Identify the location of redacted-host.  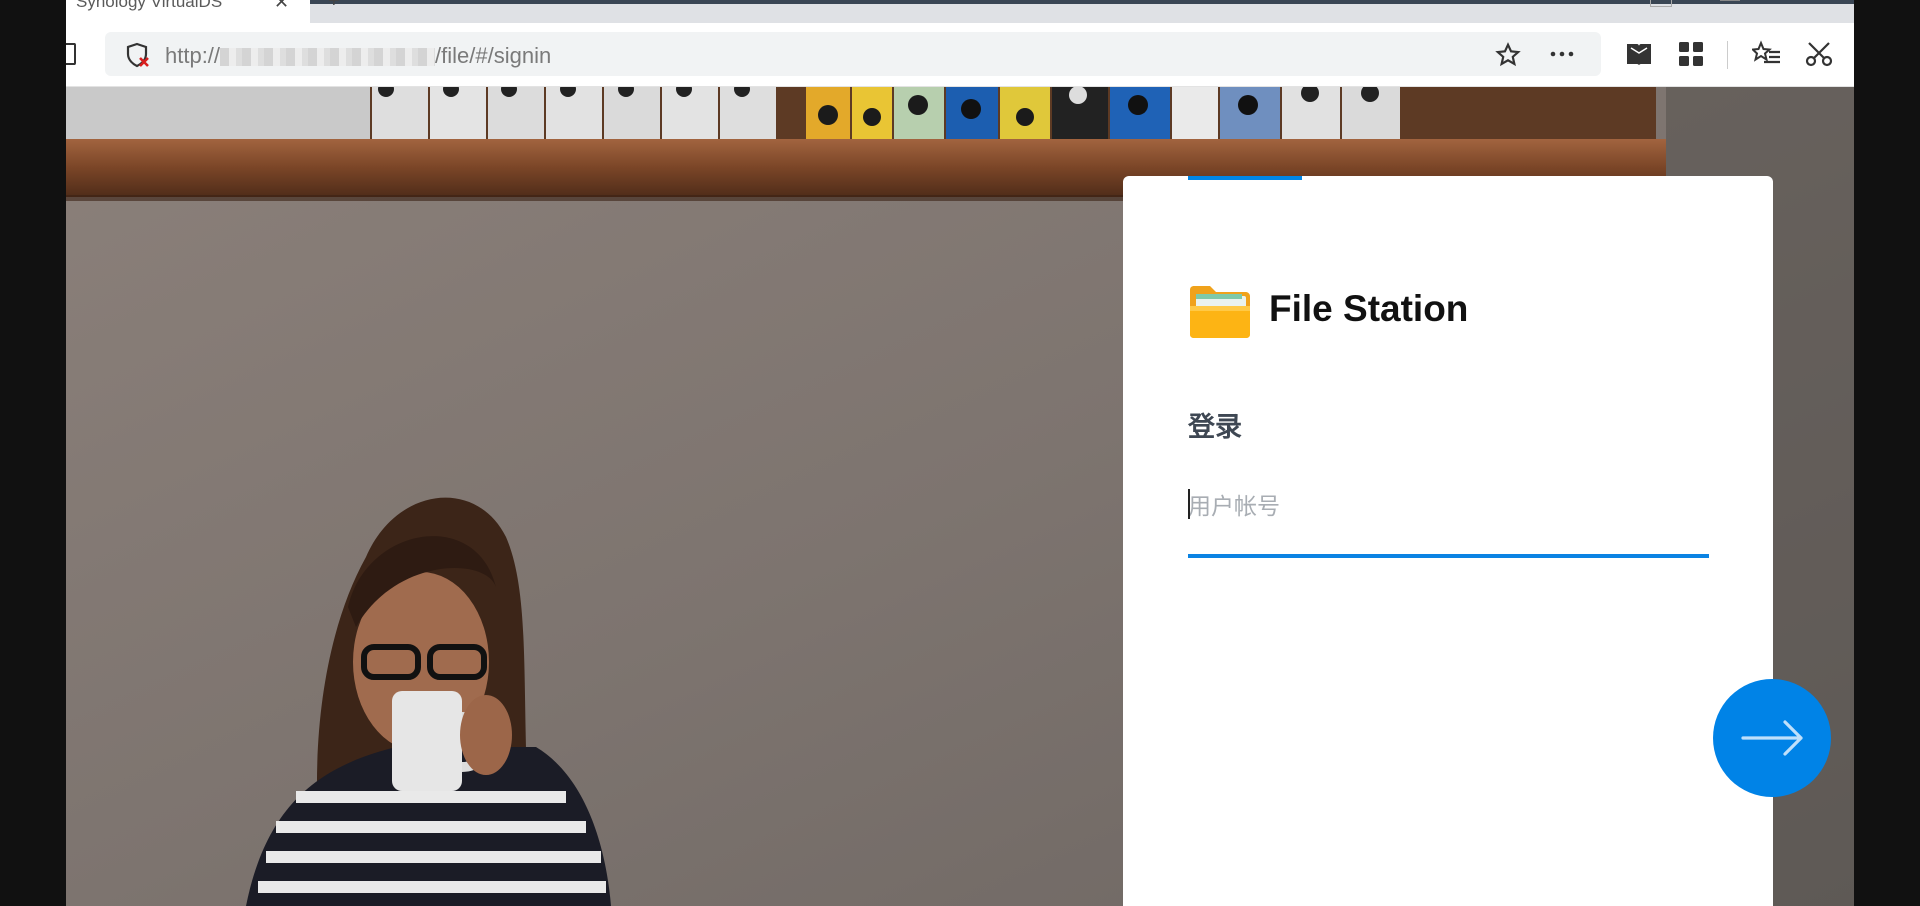
(328, 57).